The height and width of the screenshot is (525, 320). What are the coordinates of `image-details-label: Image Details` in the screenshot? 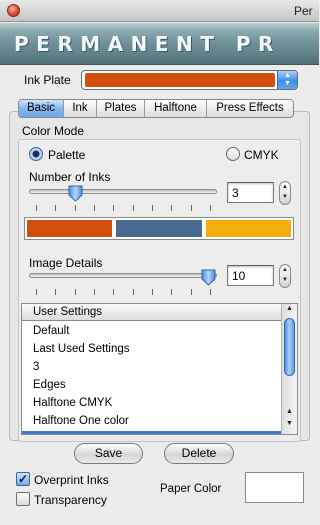 It's located at (66, 263).